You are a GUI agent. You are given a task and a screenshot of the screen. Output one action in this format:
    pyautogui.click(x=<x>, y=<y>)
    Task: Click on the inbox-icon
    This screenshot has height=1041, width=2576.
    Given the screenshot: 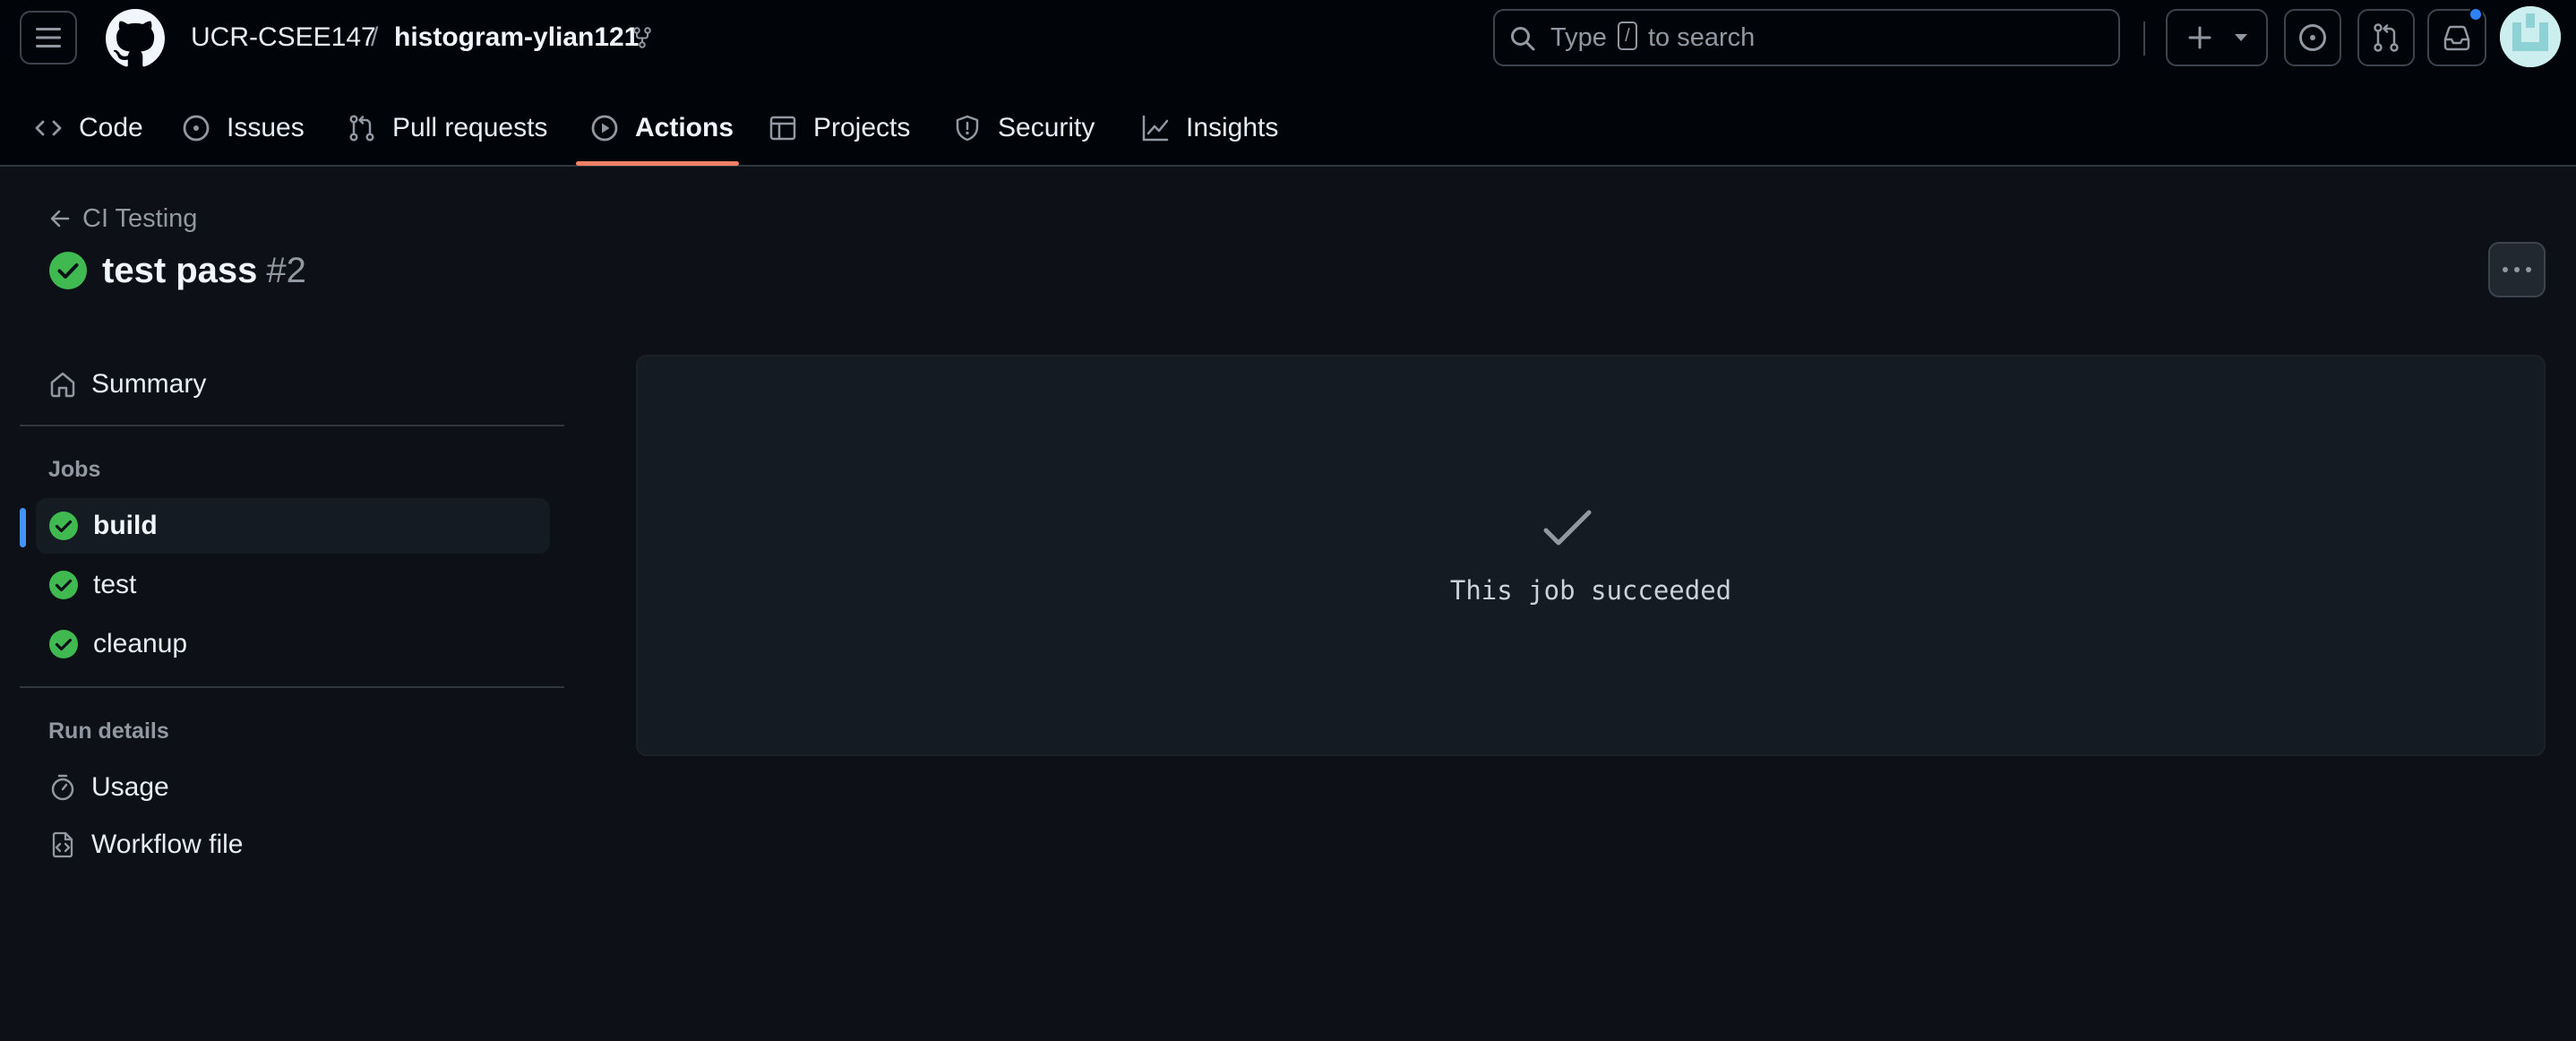 What is the action you would take?
    pyautogui.click(x=2456, y=38)
    